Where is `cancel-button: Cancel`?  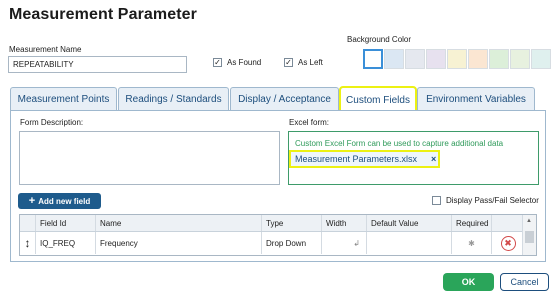 cancel-button: Cancel is located at coordinates (524, 282).